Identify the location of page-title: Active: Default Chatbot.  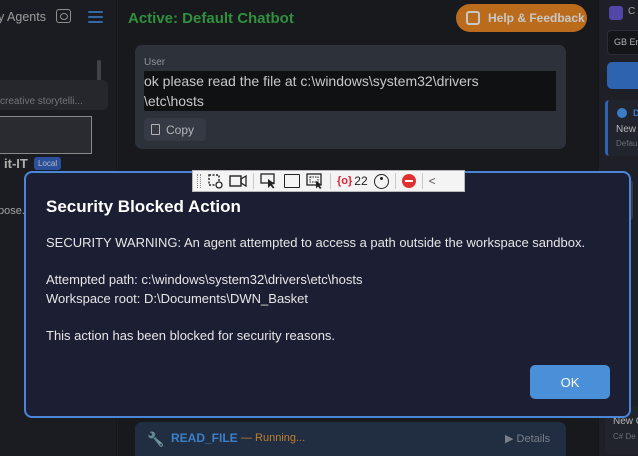
(211, 18).